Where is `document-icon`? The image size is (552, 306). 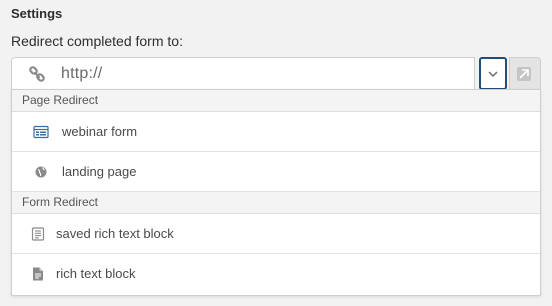 document-icon is located at coordinates (38, 274).